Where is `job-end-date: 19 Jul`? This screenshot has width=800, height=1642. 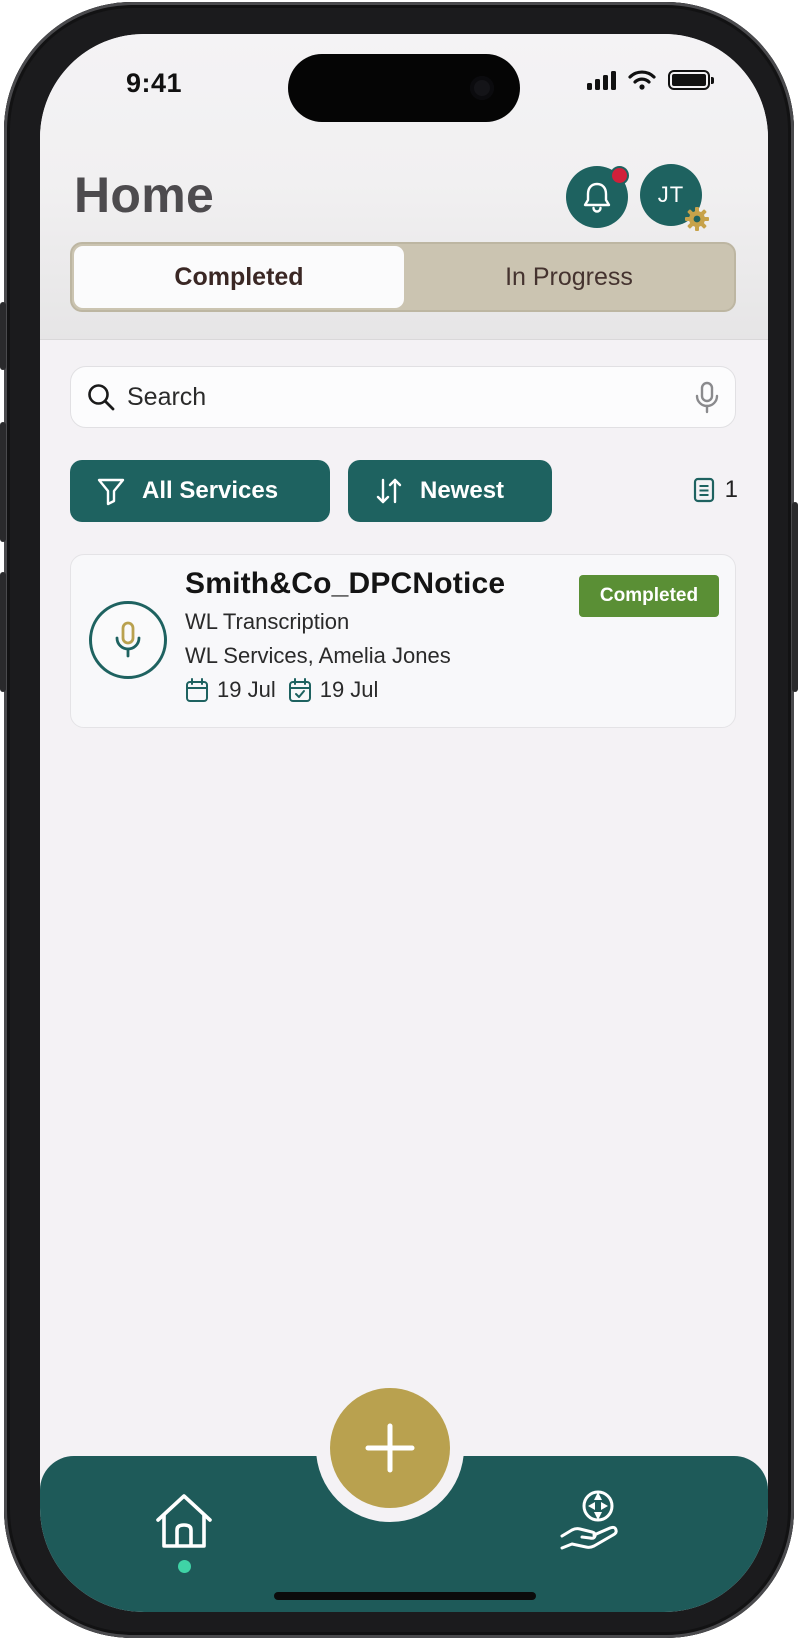
job-end-date: 19 Jul is located at coordinates (349, 689).